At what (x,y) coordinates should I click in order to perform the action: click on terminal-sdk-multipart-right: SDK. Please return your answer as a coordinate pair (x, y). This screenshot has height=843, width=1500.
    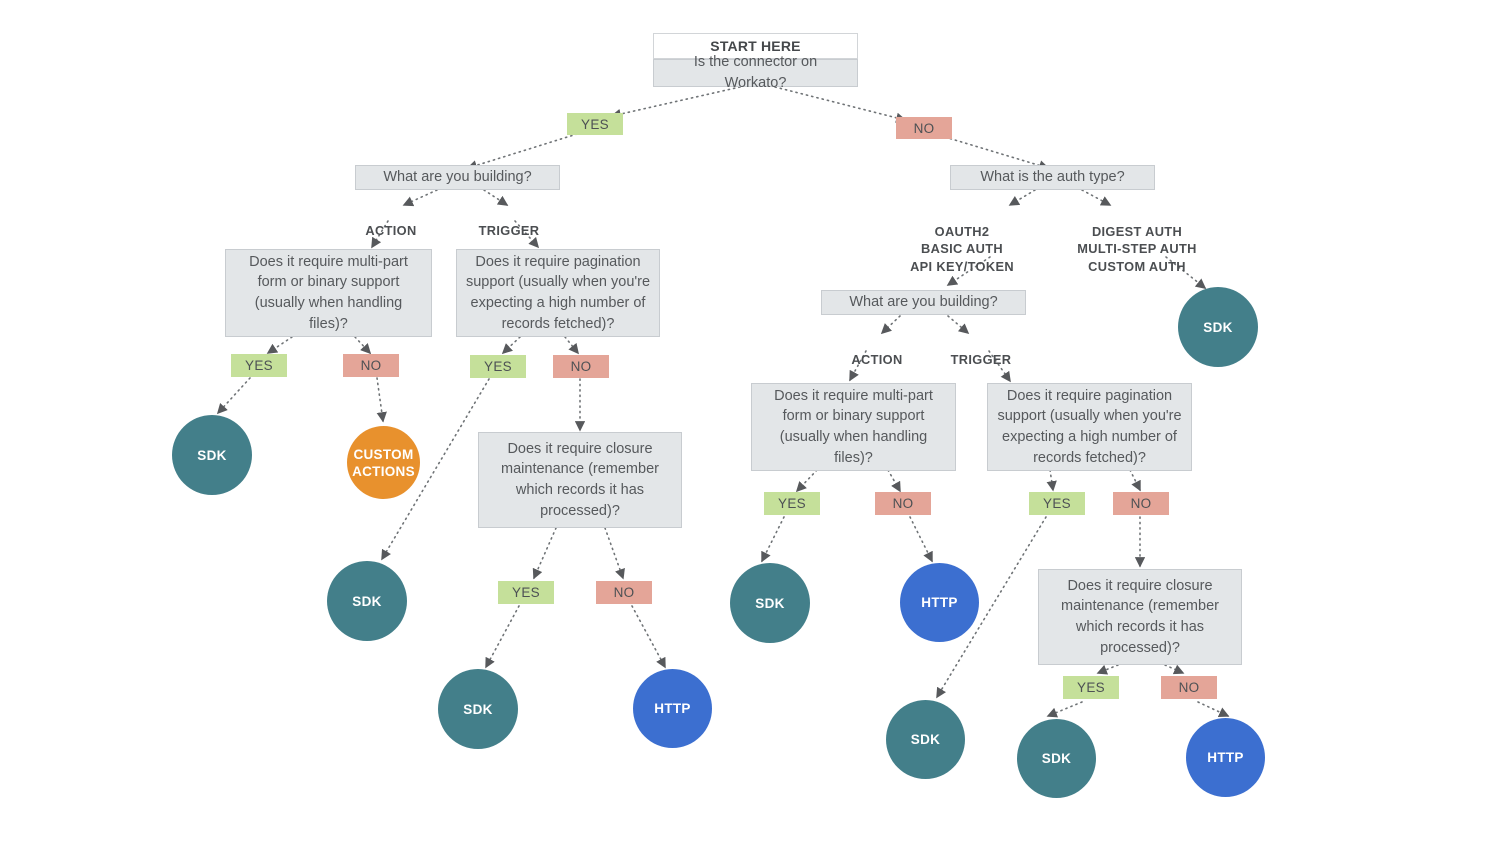
    Looking at the image, I should click on (770, 603).